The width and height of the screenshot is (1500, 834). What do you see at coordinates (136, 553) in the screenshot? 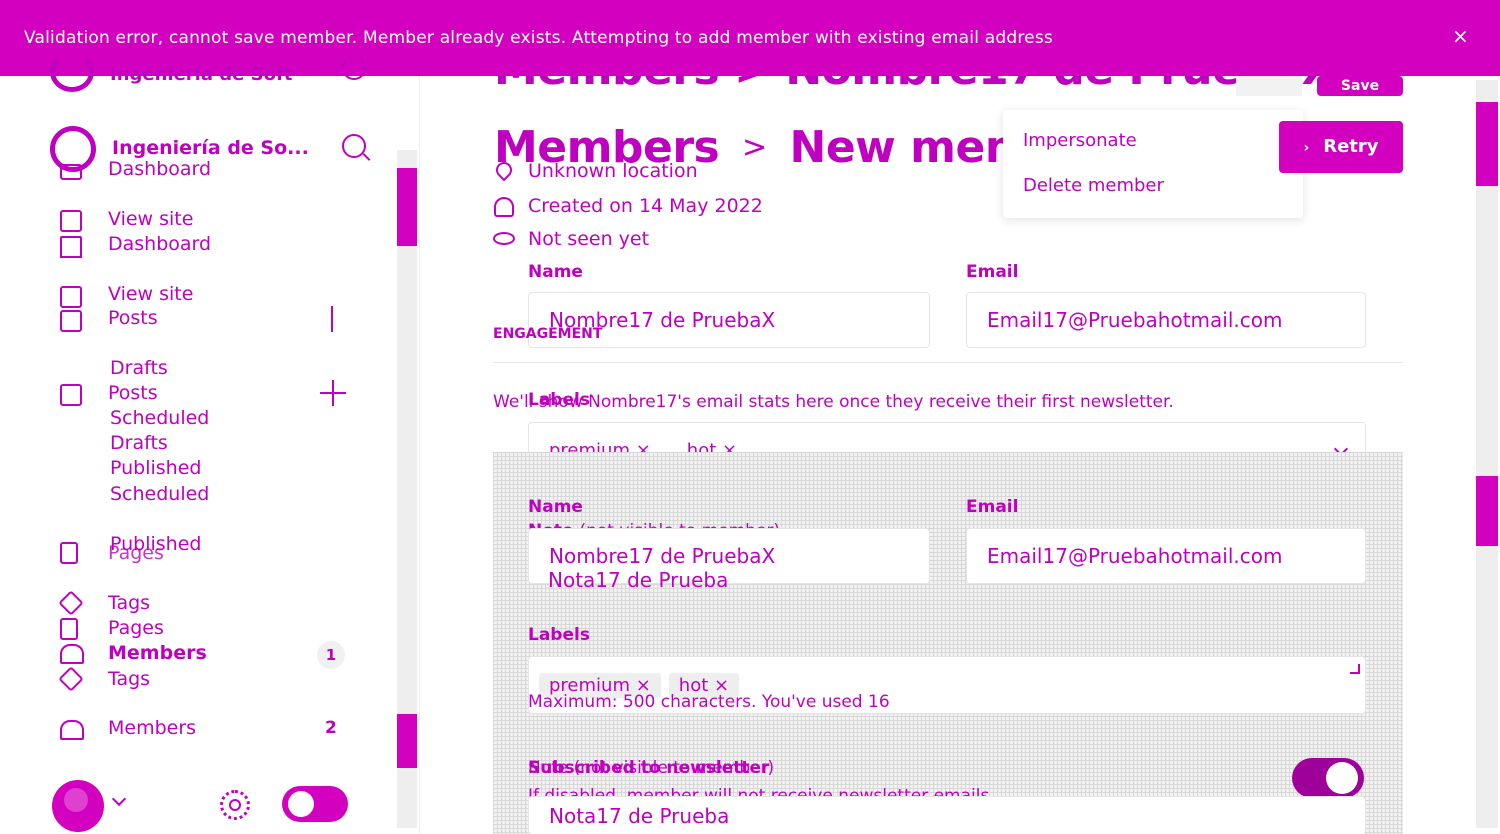
I see `sidebar-item-pages-ghost: Pages` at bounding box center [136, 553].